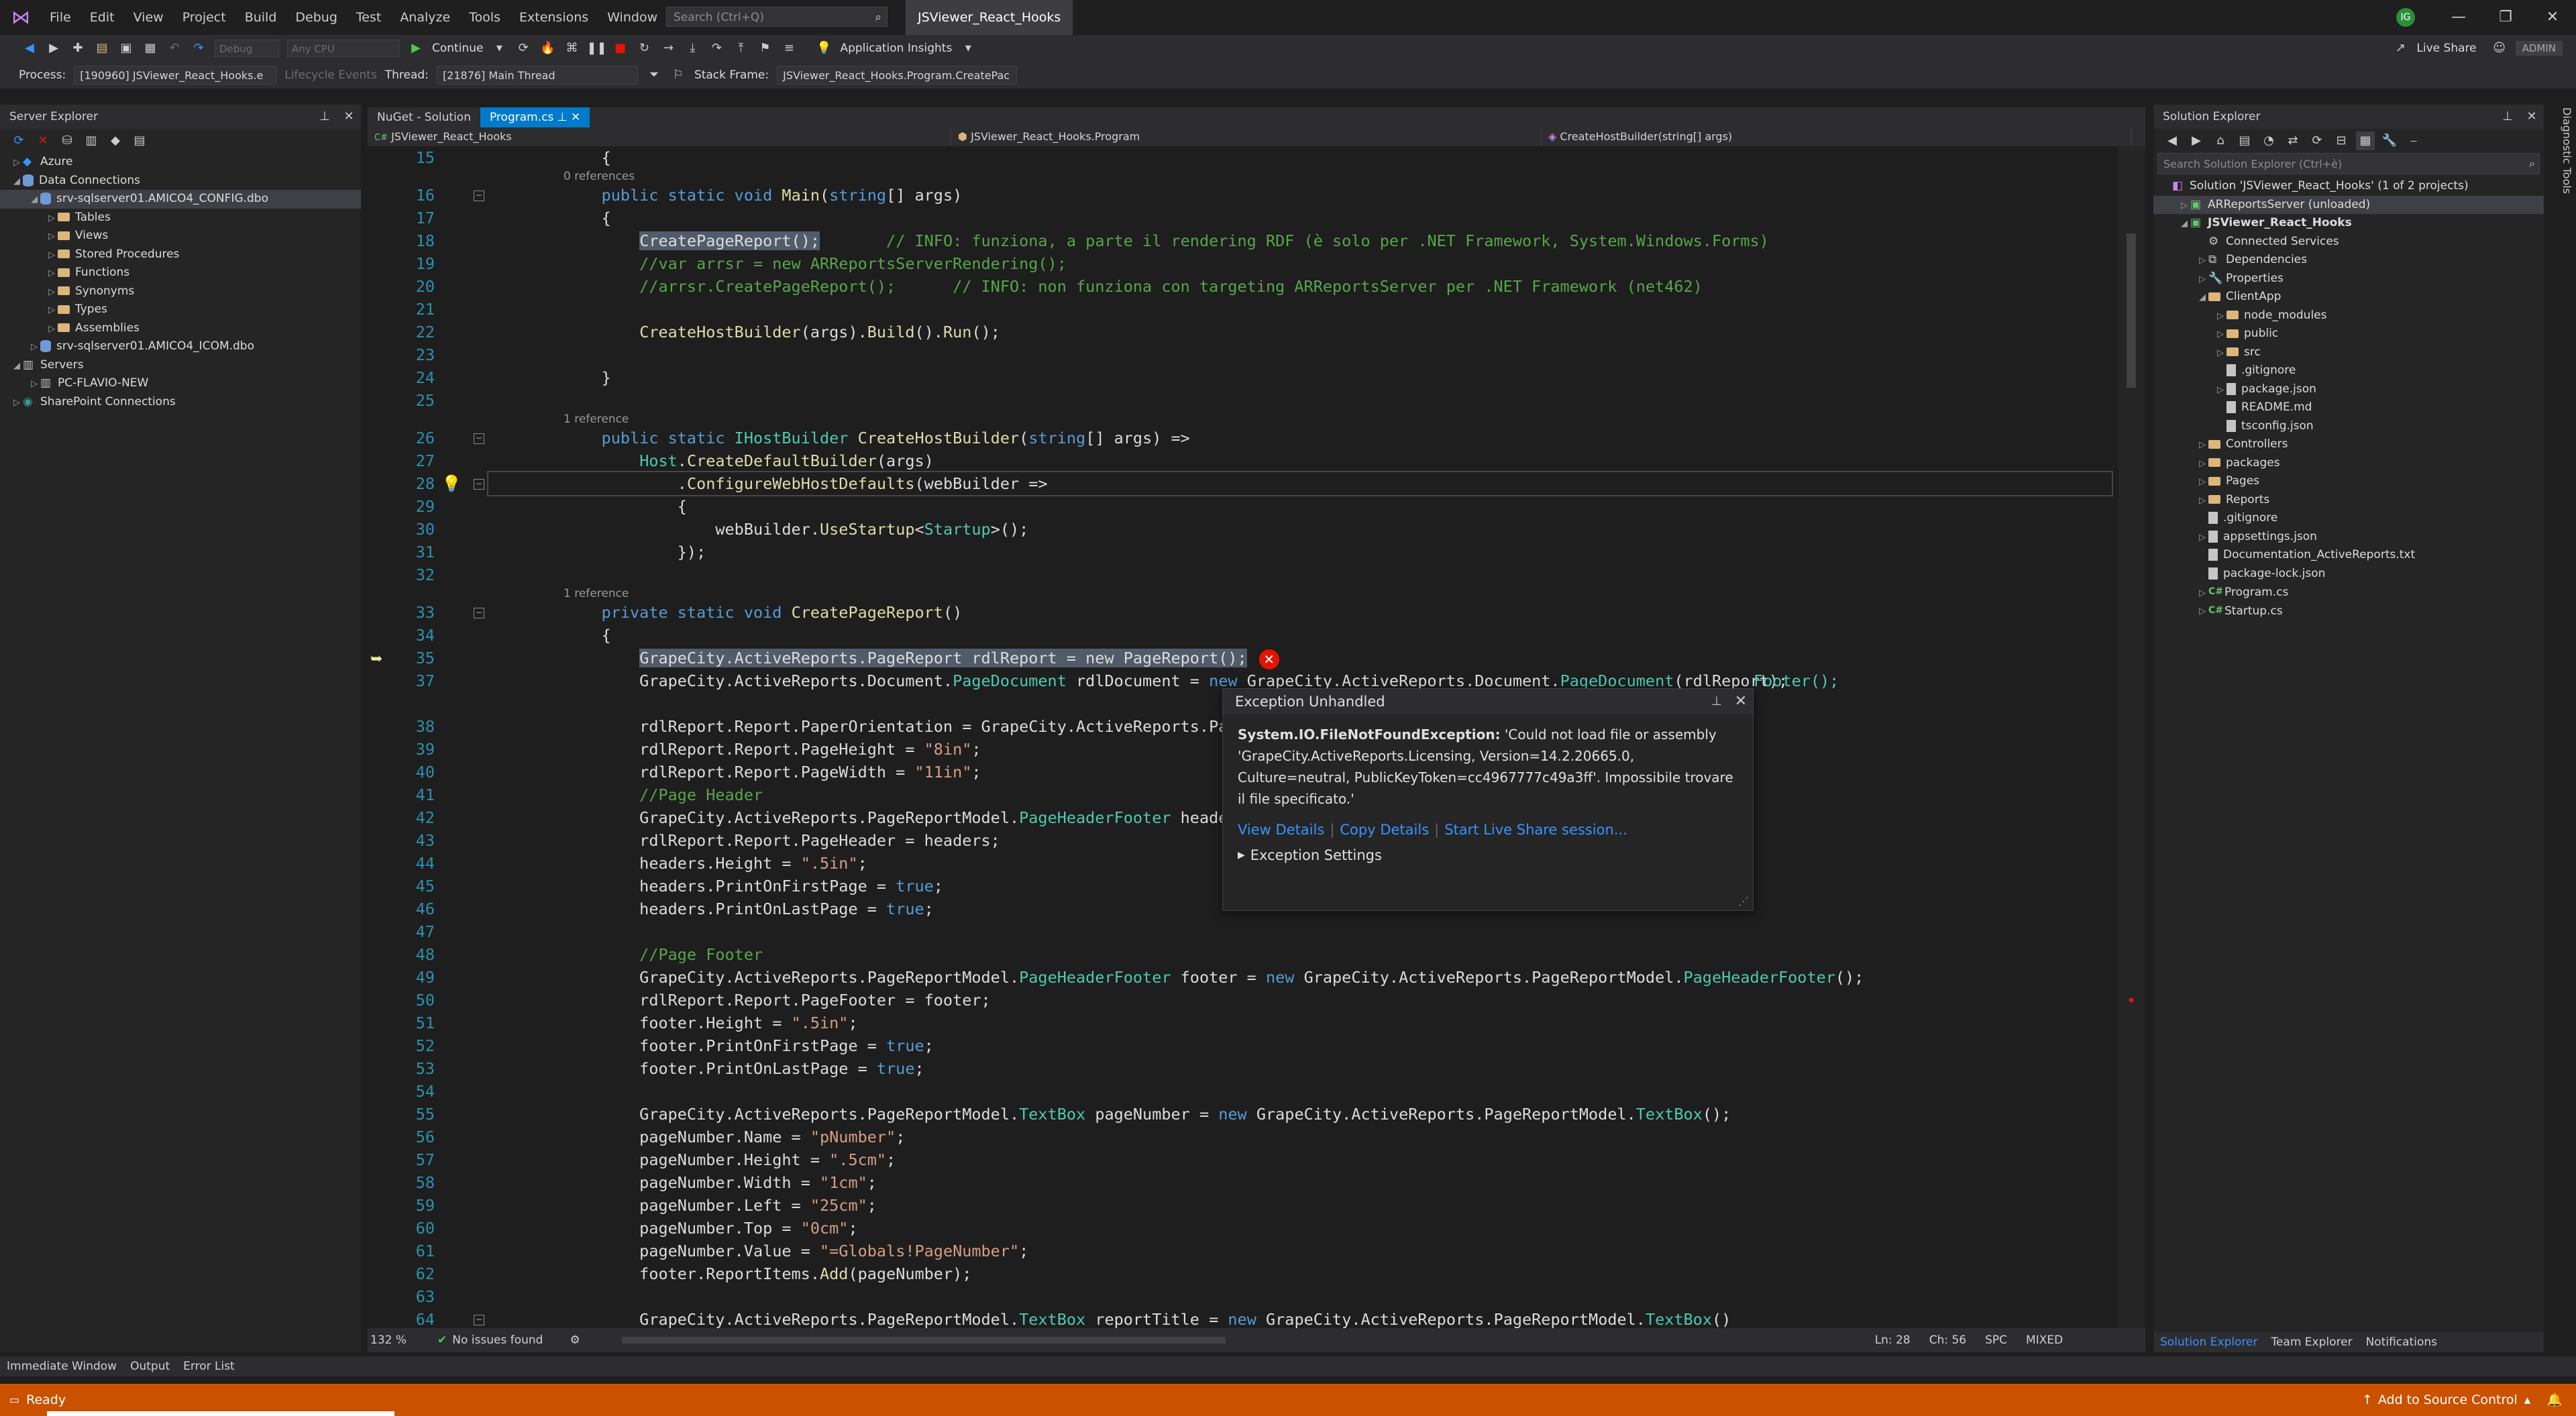  Describe the element at coordinates (330, 75) in the screenshot. I see `lifecycle-events-button: Lifecycle Events` at that location.